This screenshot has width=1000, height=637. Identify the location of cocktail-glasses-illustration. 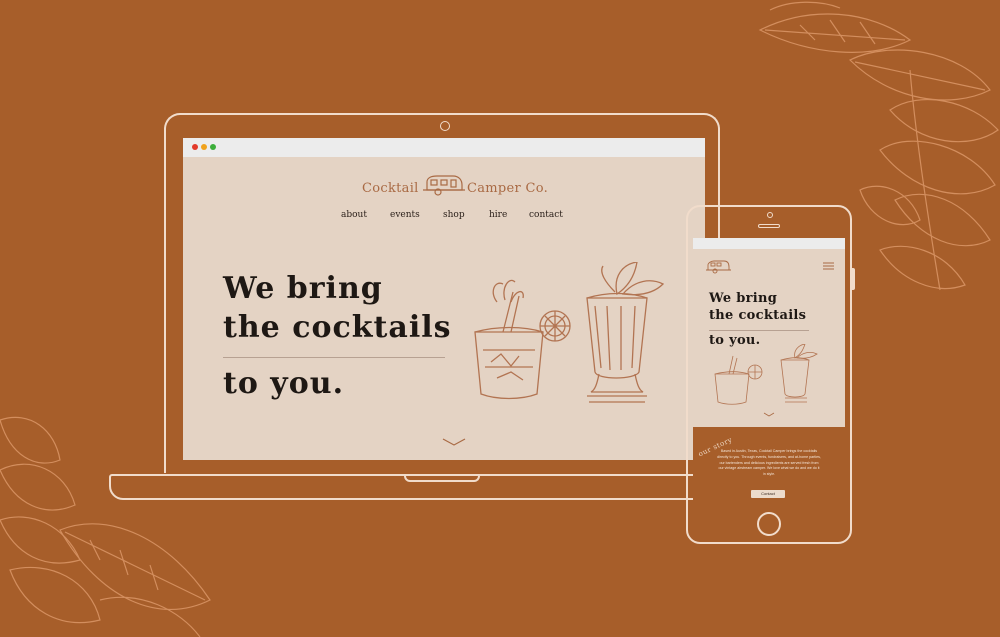
(569, 332).